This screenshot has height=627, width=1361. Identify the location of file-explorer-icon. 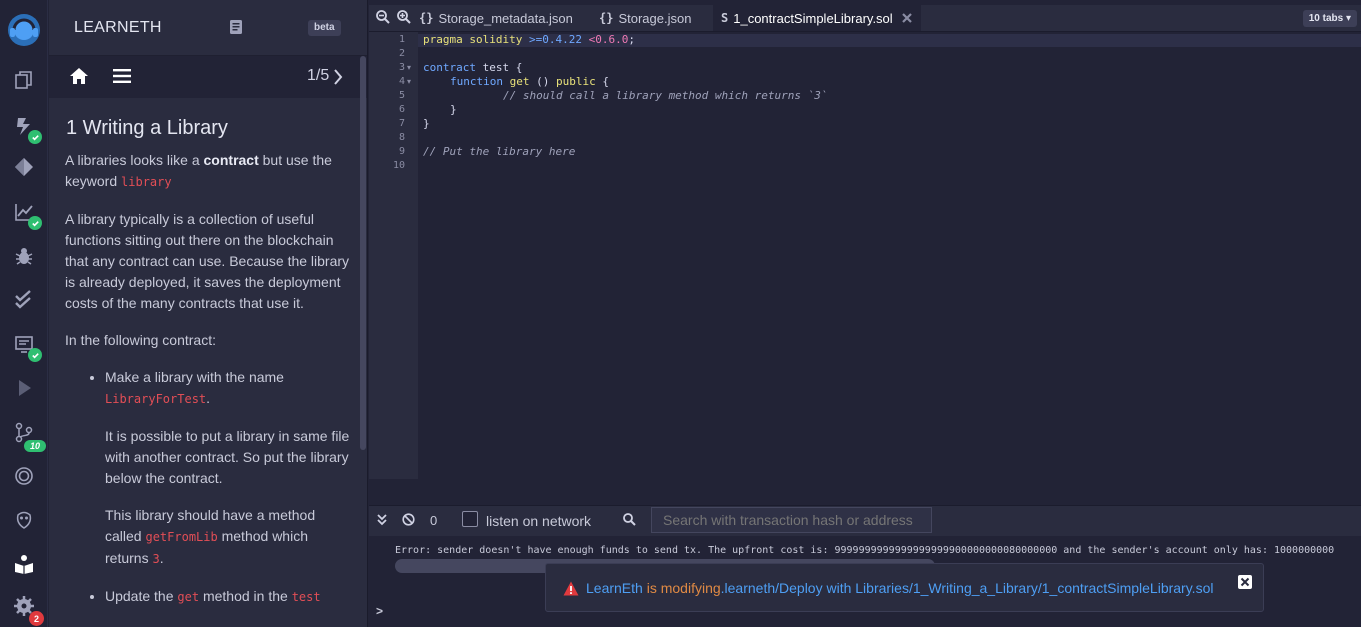
(24, 80).